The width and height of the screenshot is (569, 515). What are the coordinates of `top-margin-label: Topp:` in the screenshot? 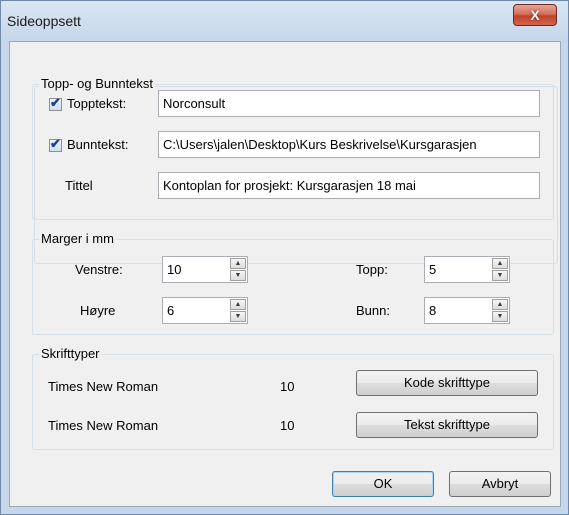 It's located at (372, 269).